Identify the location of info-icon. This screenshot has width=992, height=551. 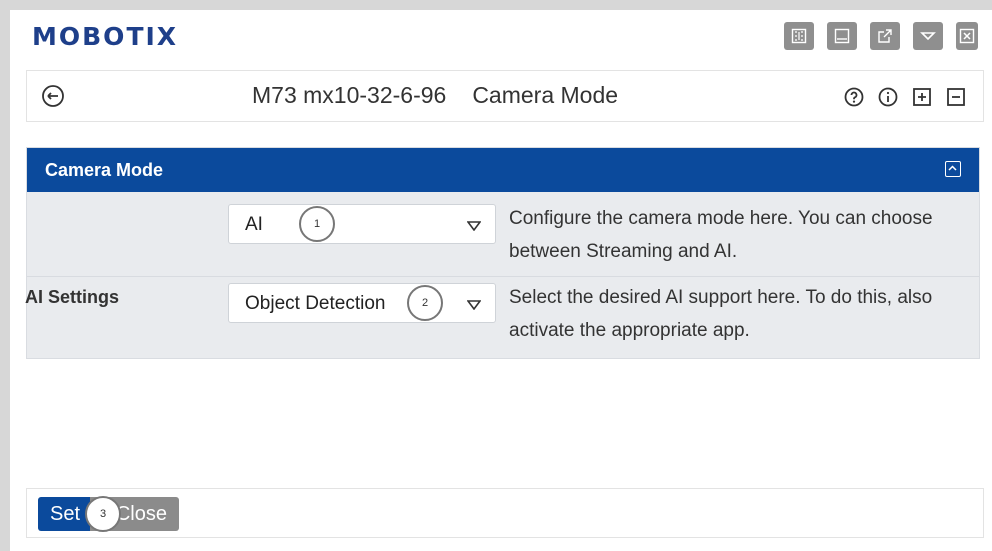
(888, 97).